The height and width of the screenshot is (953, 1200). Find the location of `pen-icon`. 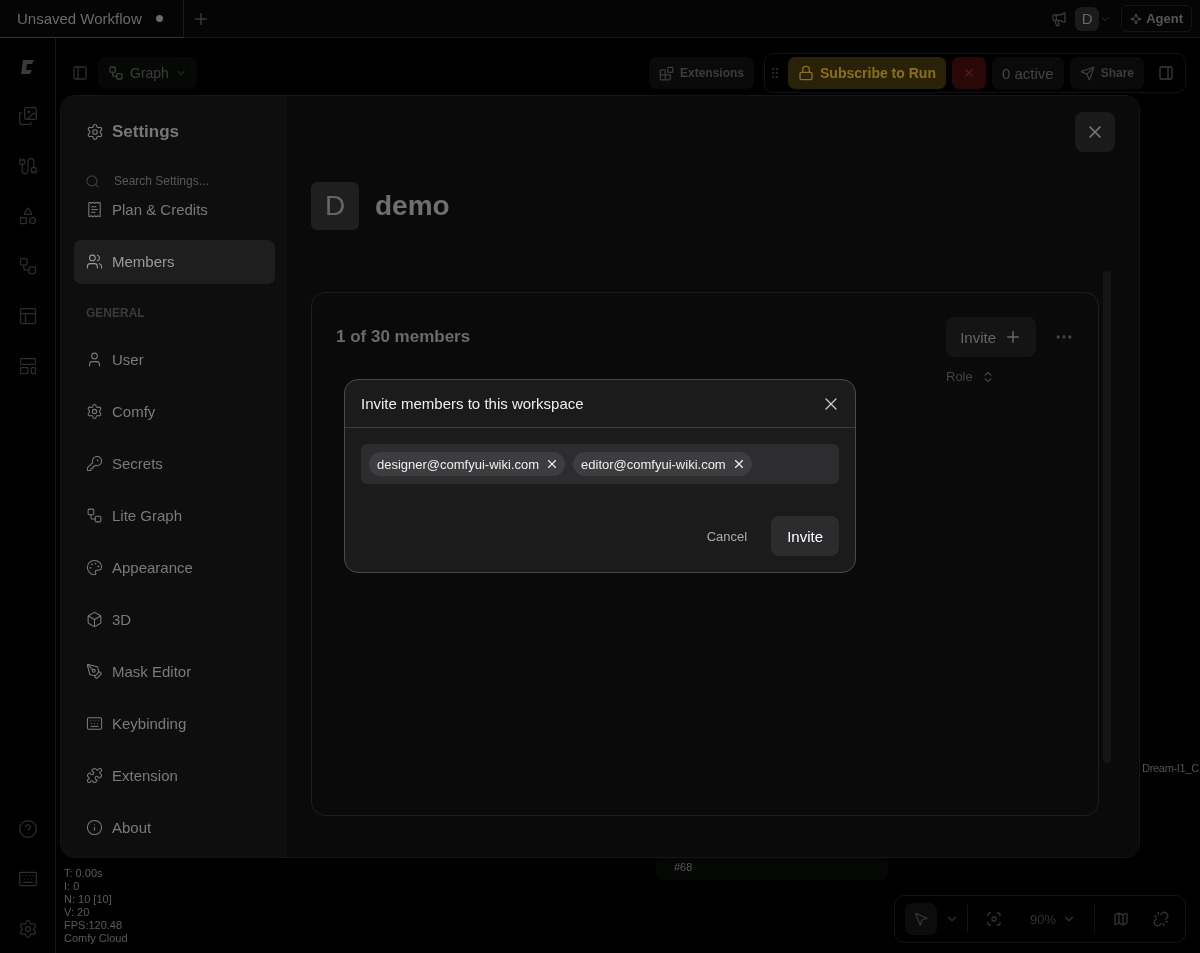

pen-icon is located at coordinates (94, 671).